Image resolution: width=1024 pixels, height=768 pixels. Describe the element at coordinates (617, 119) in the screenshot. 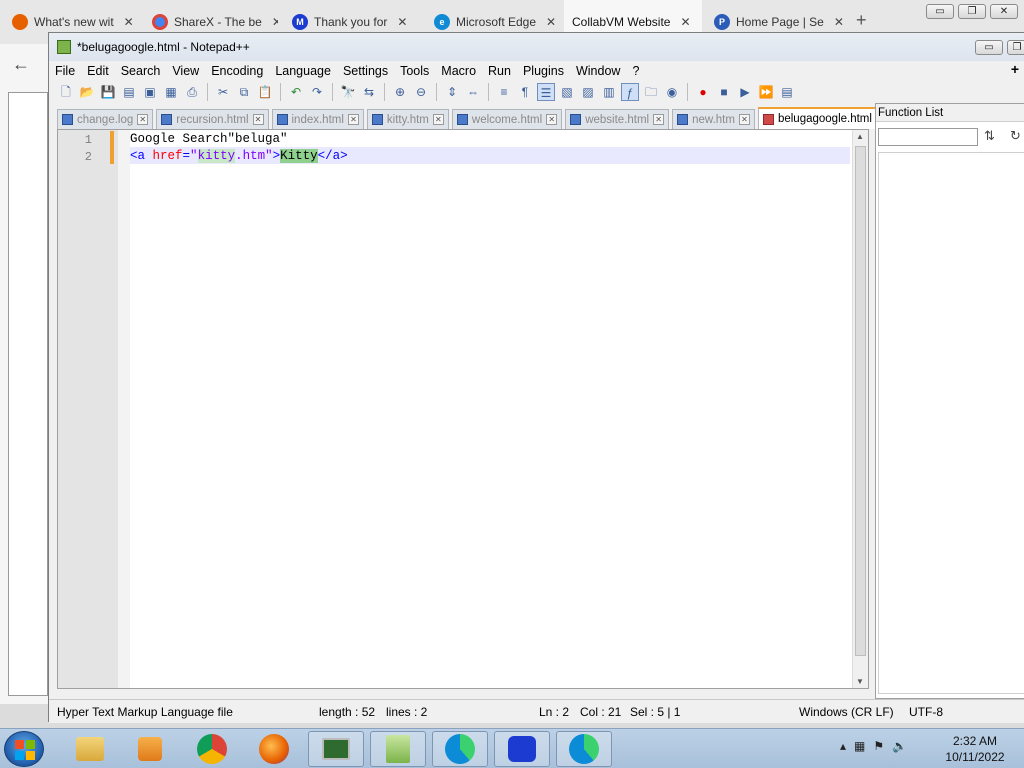

I see `file-tab-website: website.html ✕` at that location.